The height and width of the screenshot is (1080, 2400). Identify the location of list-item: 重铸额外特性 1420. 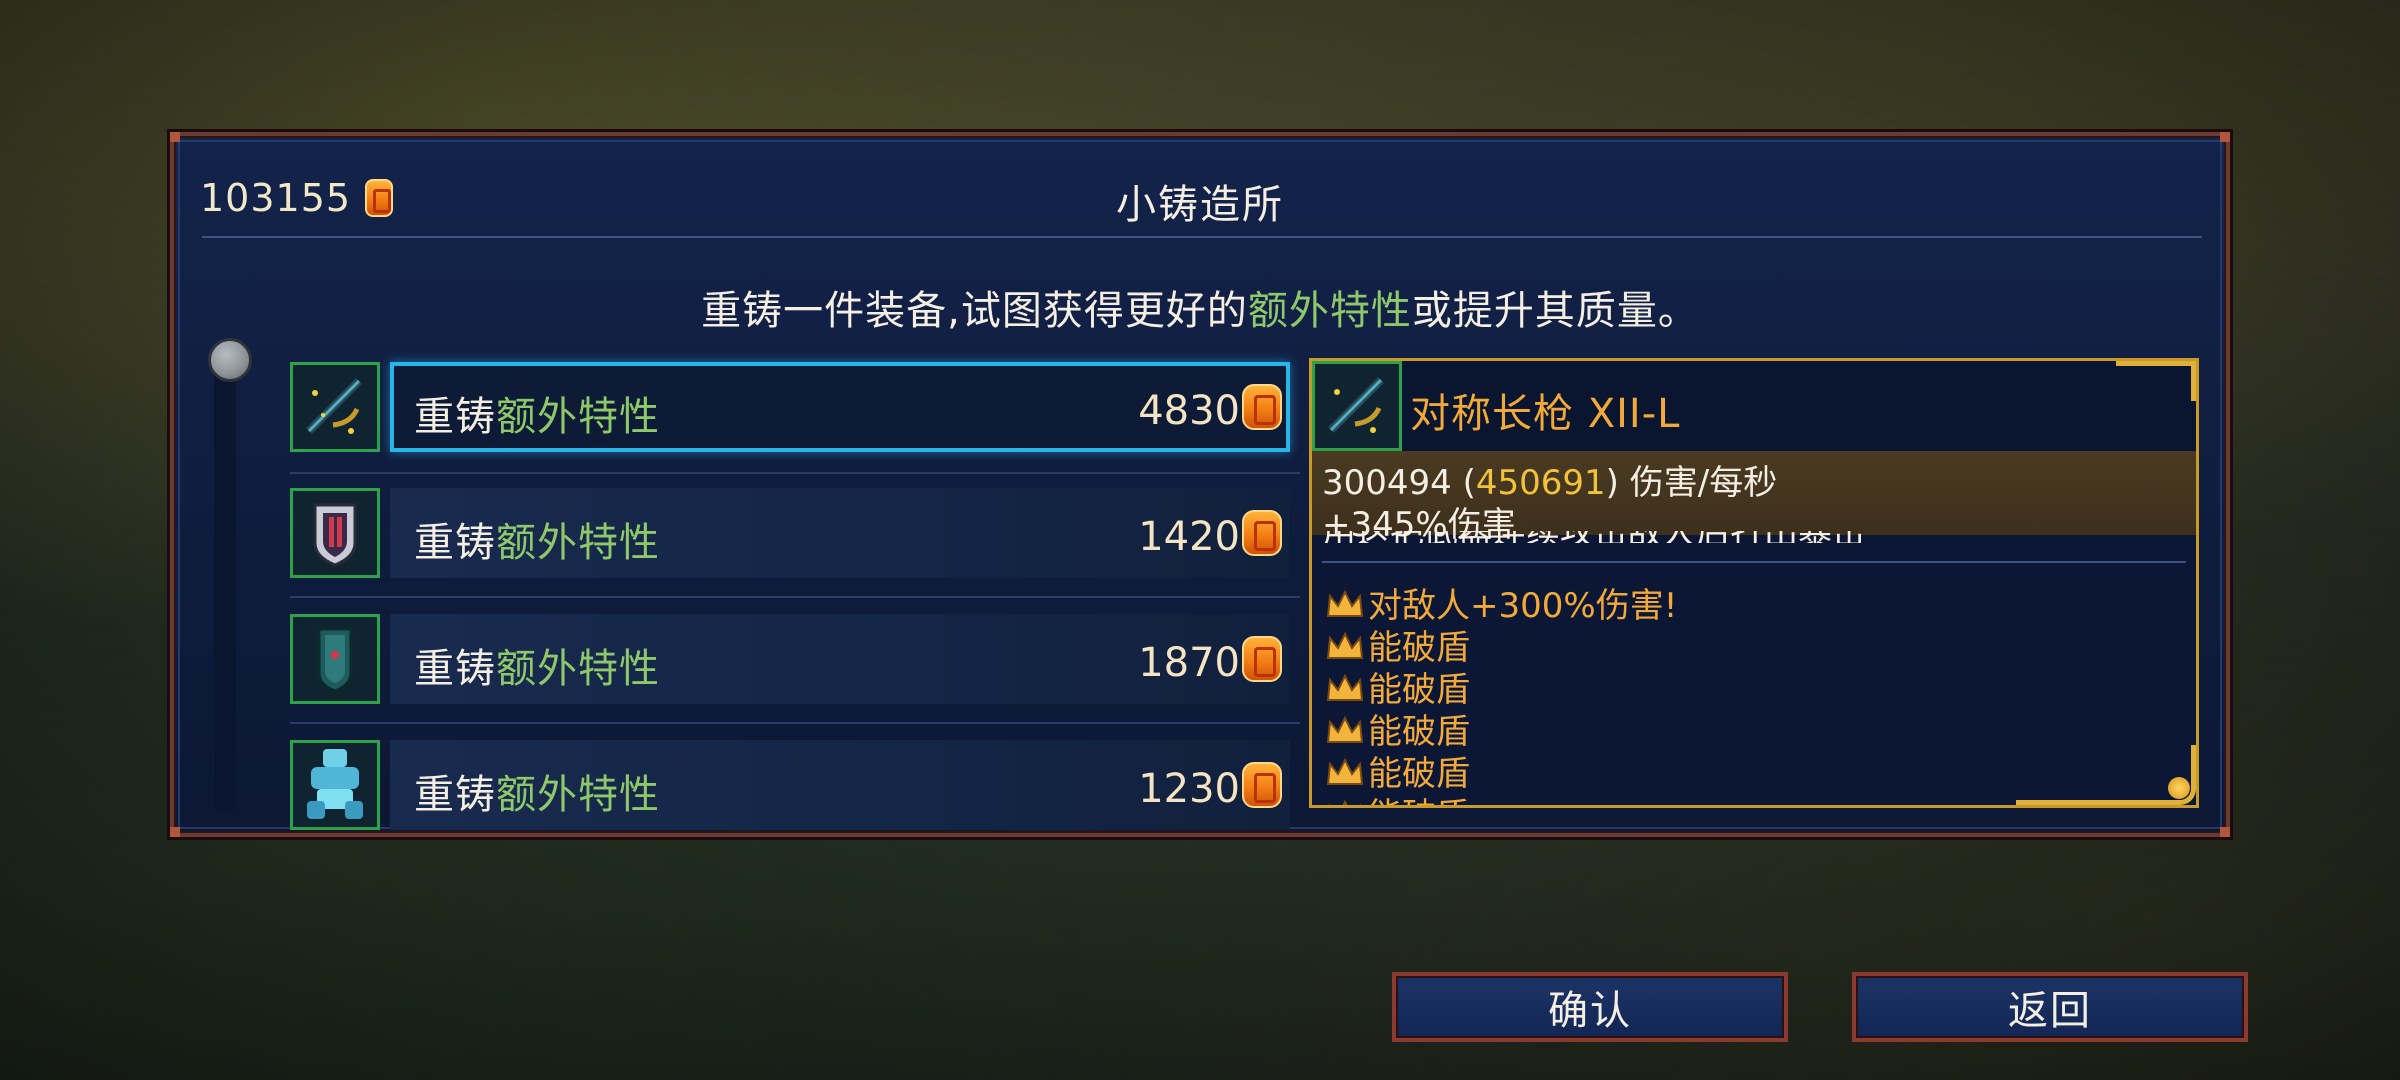
(795, 535).